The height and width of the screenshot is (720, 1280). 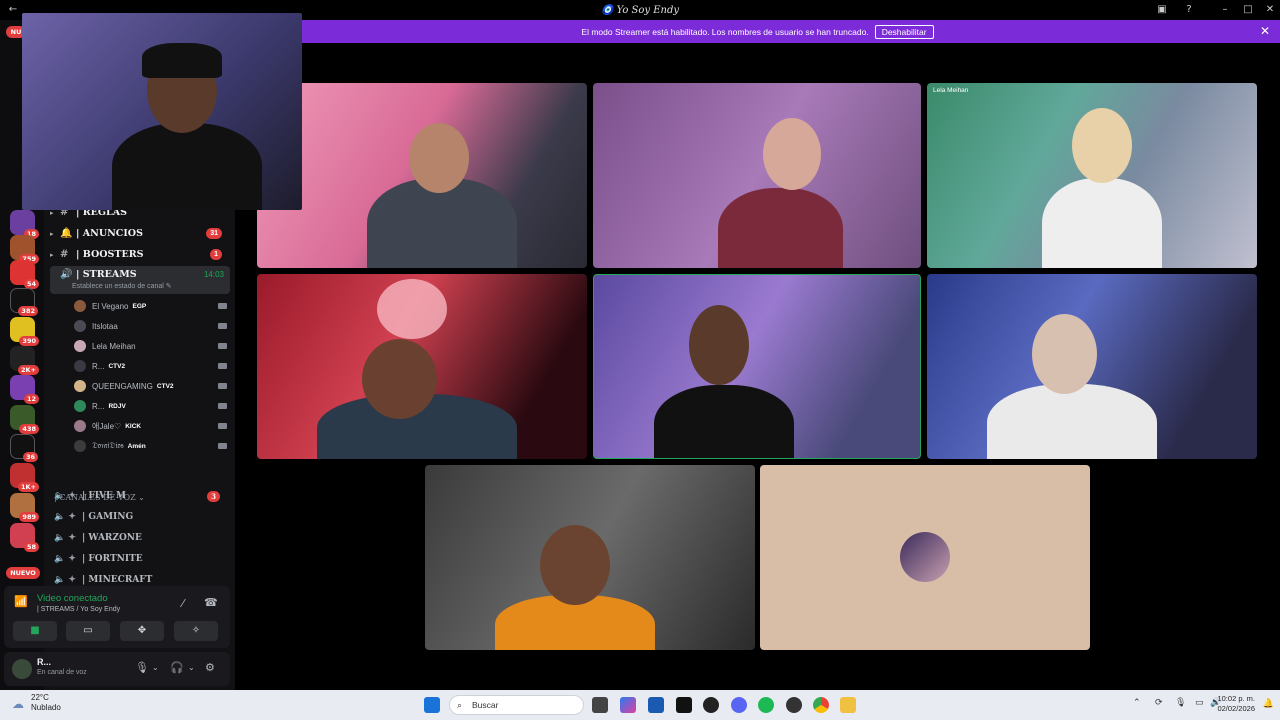 What do you see at coordinates (1189, 10) in the screenshot?
I see `help-icon: ?` at bounding box center [1189, 10].